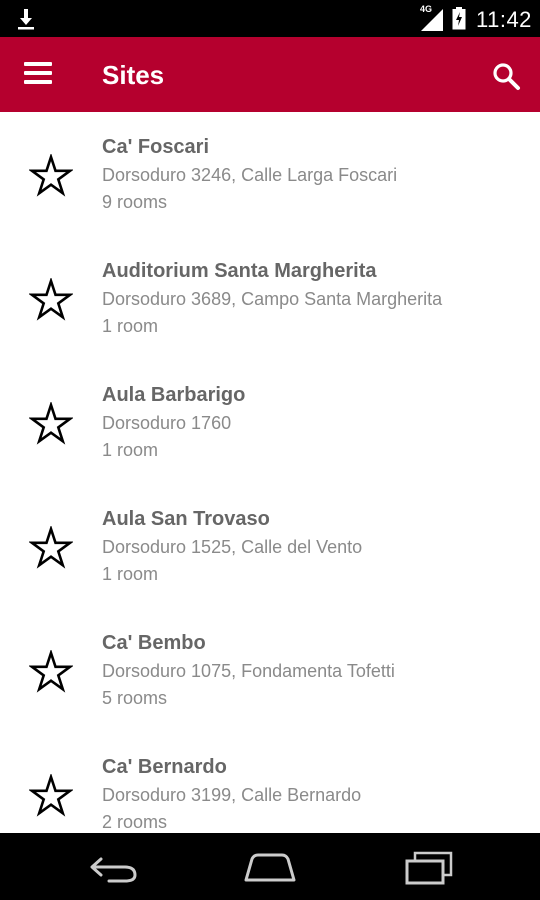  What do you see at coordinates (232, 547) in the screenshot?
I see `site-address: Dorsoduro 1525, Calle del Vento` at bounding box center [232, 547].